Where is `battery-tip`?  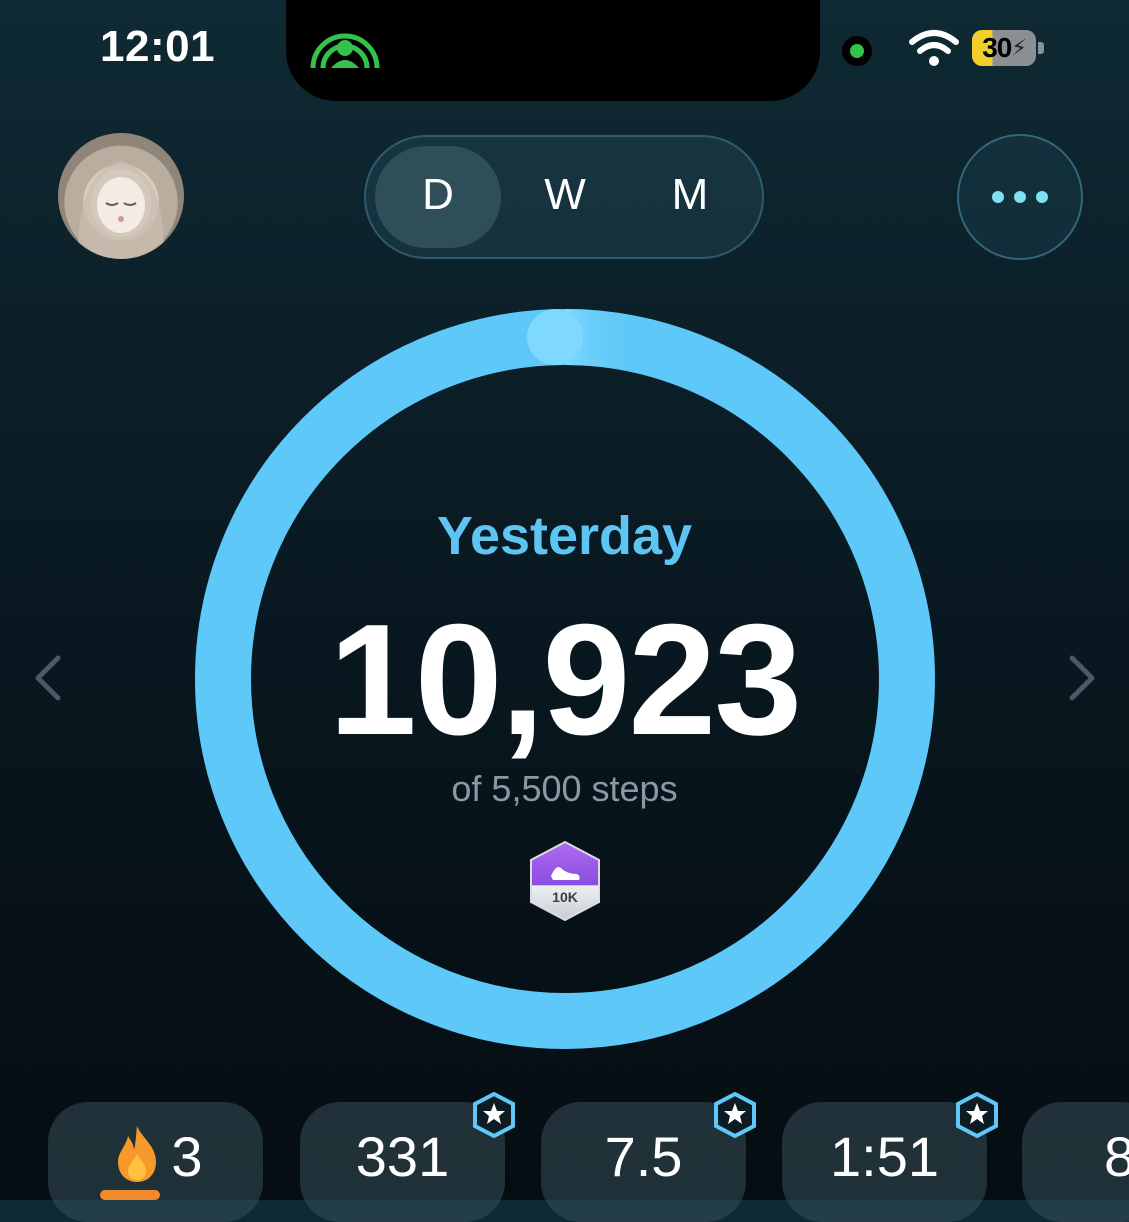 battery-tip is located at coordinates (1041, 48).